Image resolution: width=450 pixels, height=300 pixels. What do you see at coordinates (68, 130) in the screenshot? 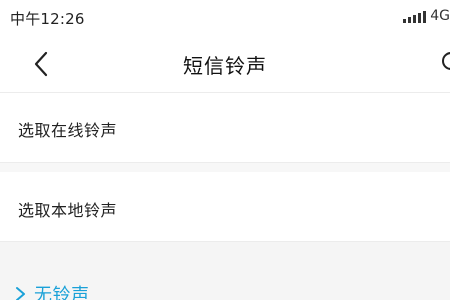
I see `list-item-label: 选取在线铃声` at bounding box center [68, 130].